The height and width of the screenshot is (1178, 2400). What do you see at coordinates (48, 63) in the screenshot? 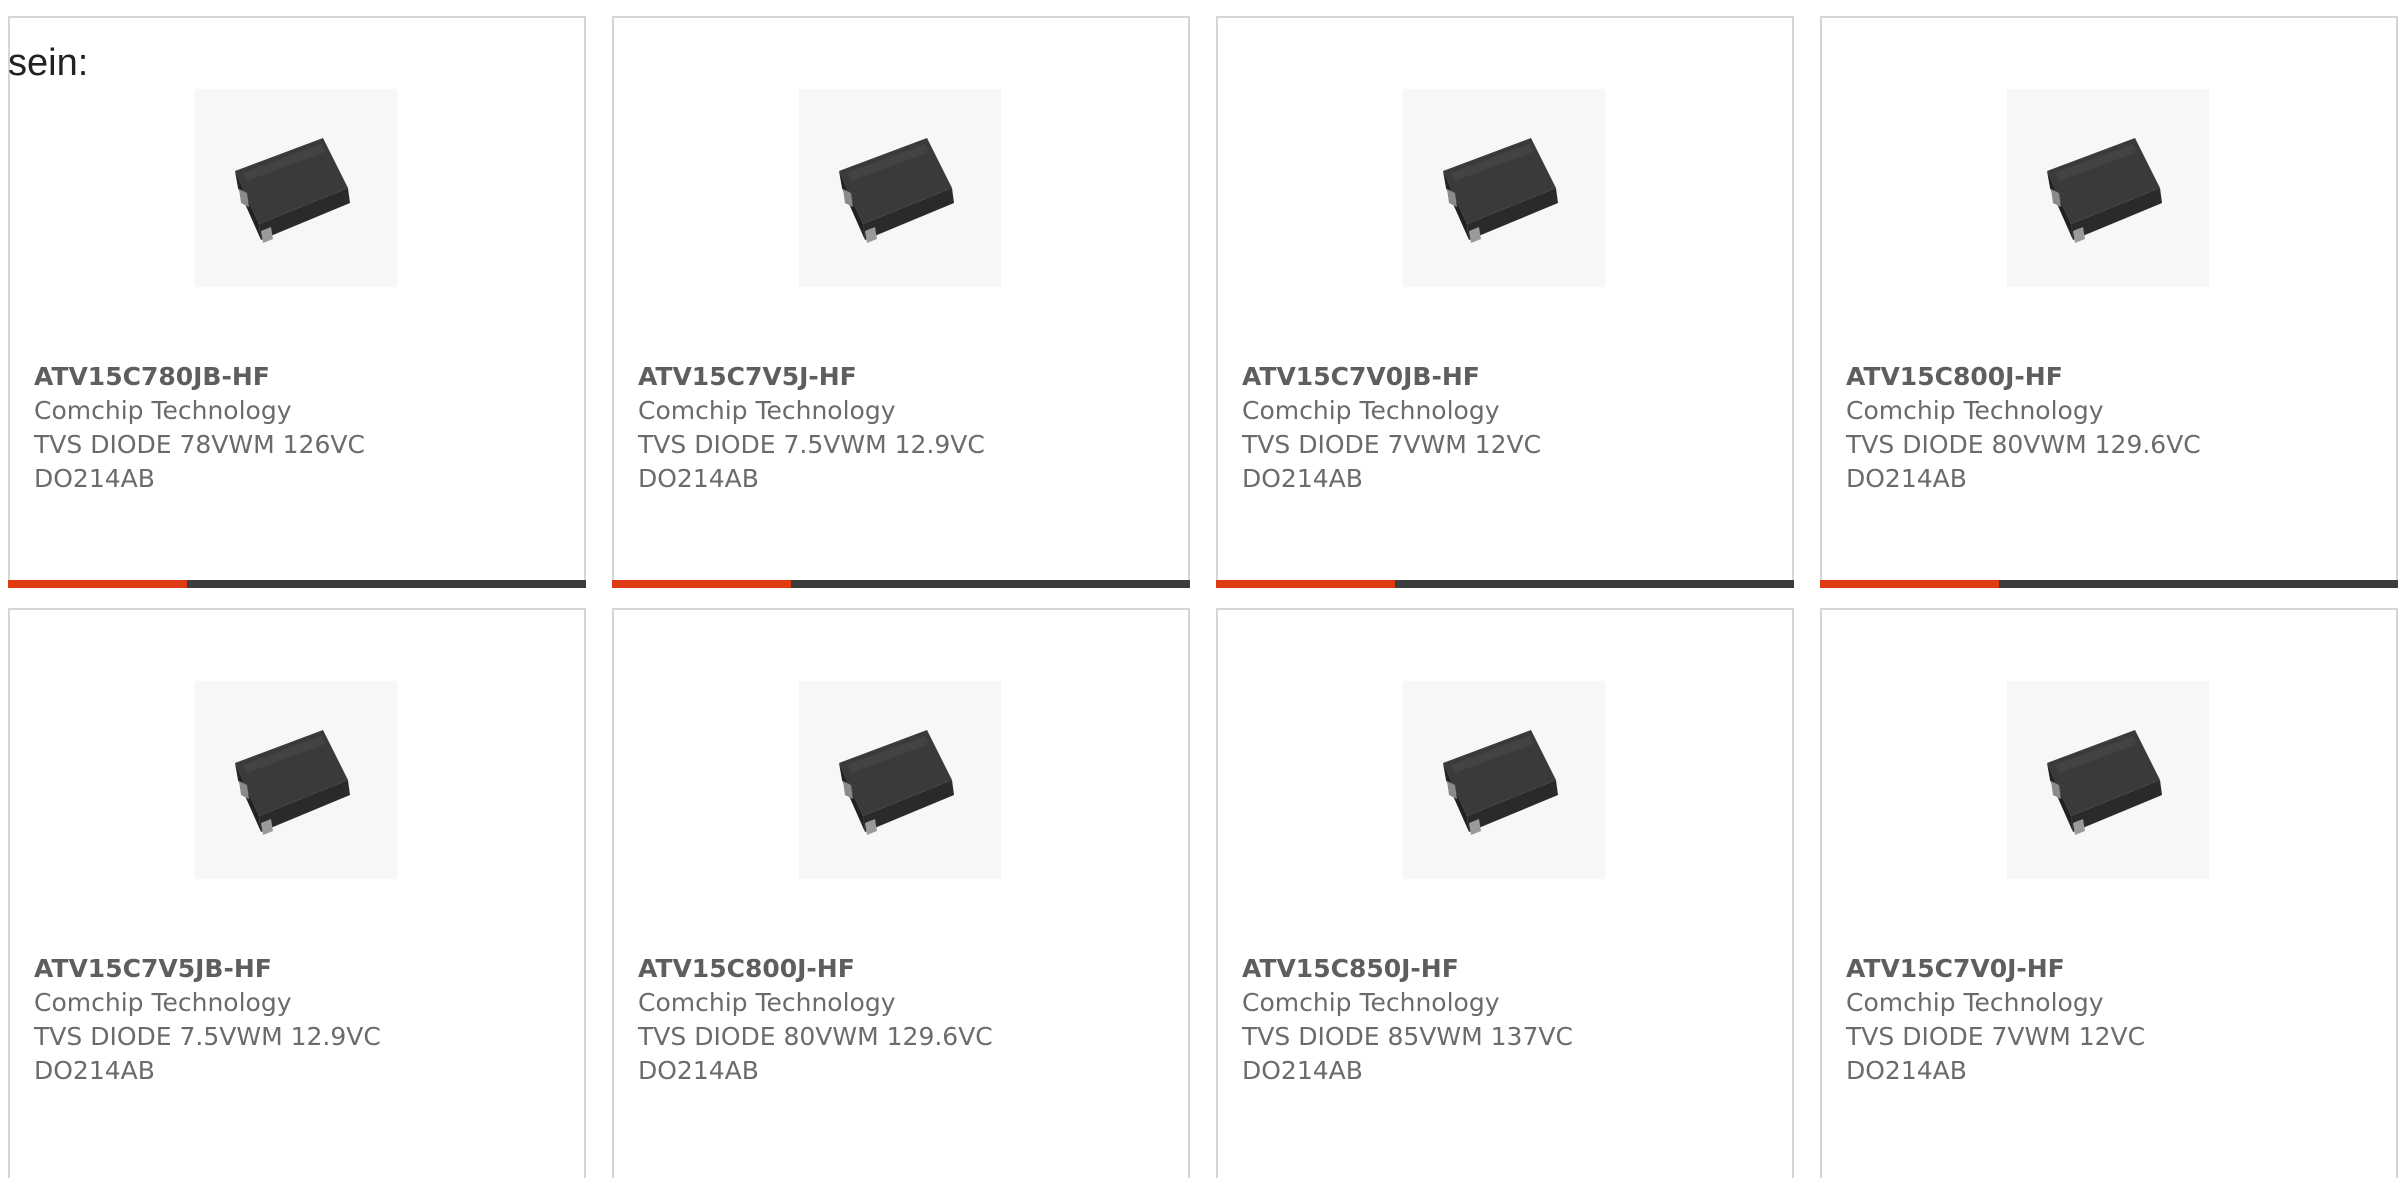
I see `section-label: sein:` at bounding box center [48, 63].